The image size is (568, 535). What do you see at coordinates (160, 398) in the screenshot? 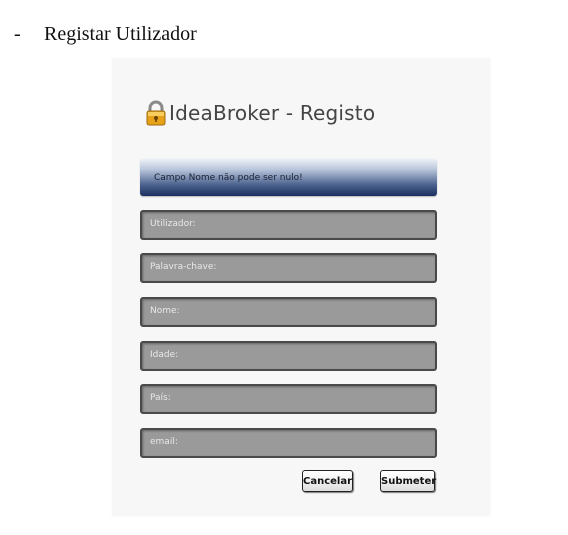
I see `country-placeholder: País:` at bounding box center [160, 398].